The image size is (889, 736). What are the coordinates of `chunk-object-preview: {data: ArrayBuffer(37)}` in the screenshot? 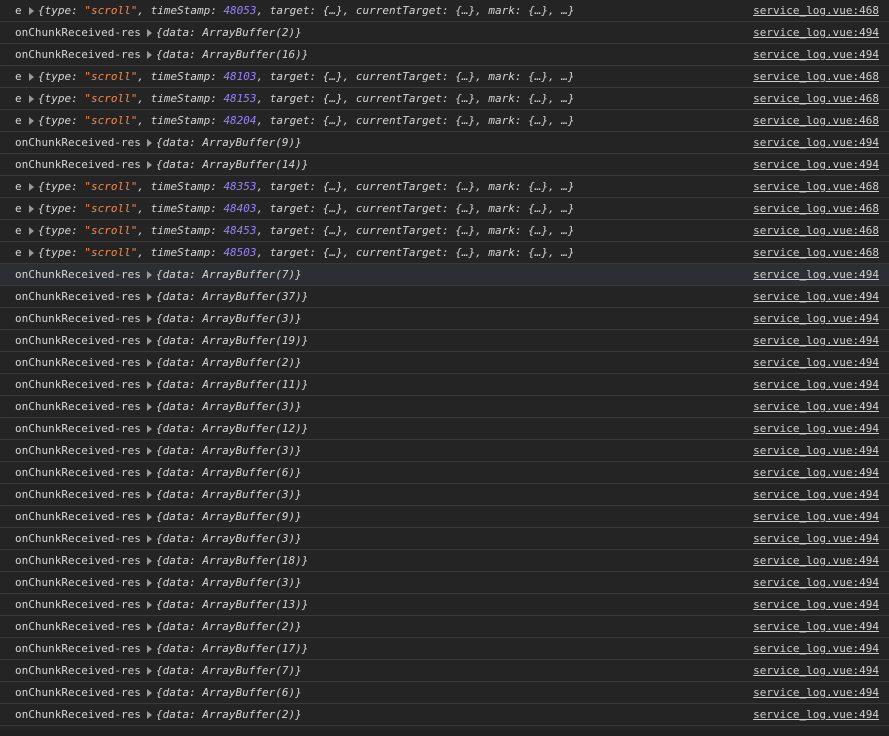 It's located at (227, 296).